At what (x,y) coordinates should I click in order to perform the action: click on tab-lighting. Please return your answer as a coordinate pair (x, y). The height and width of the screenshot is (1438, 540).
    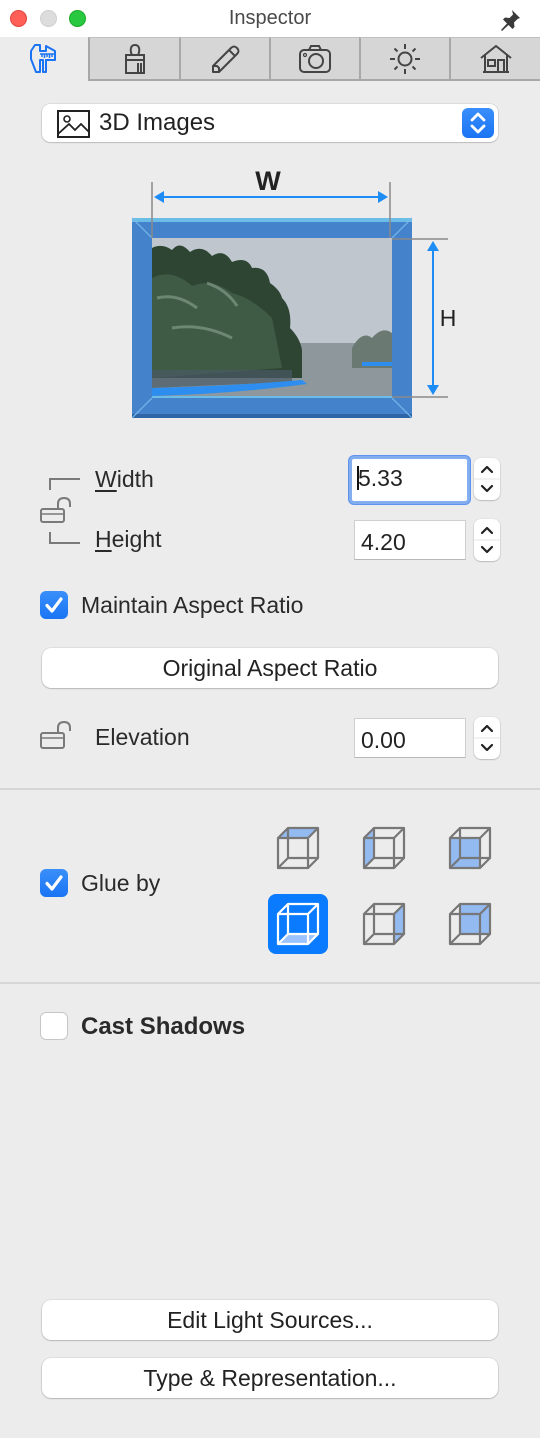
    Looking at the image, I should click on (404, 59).